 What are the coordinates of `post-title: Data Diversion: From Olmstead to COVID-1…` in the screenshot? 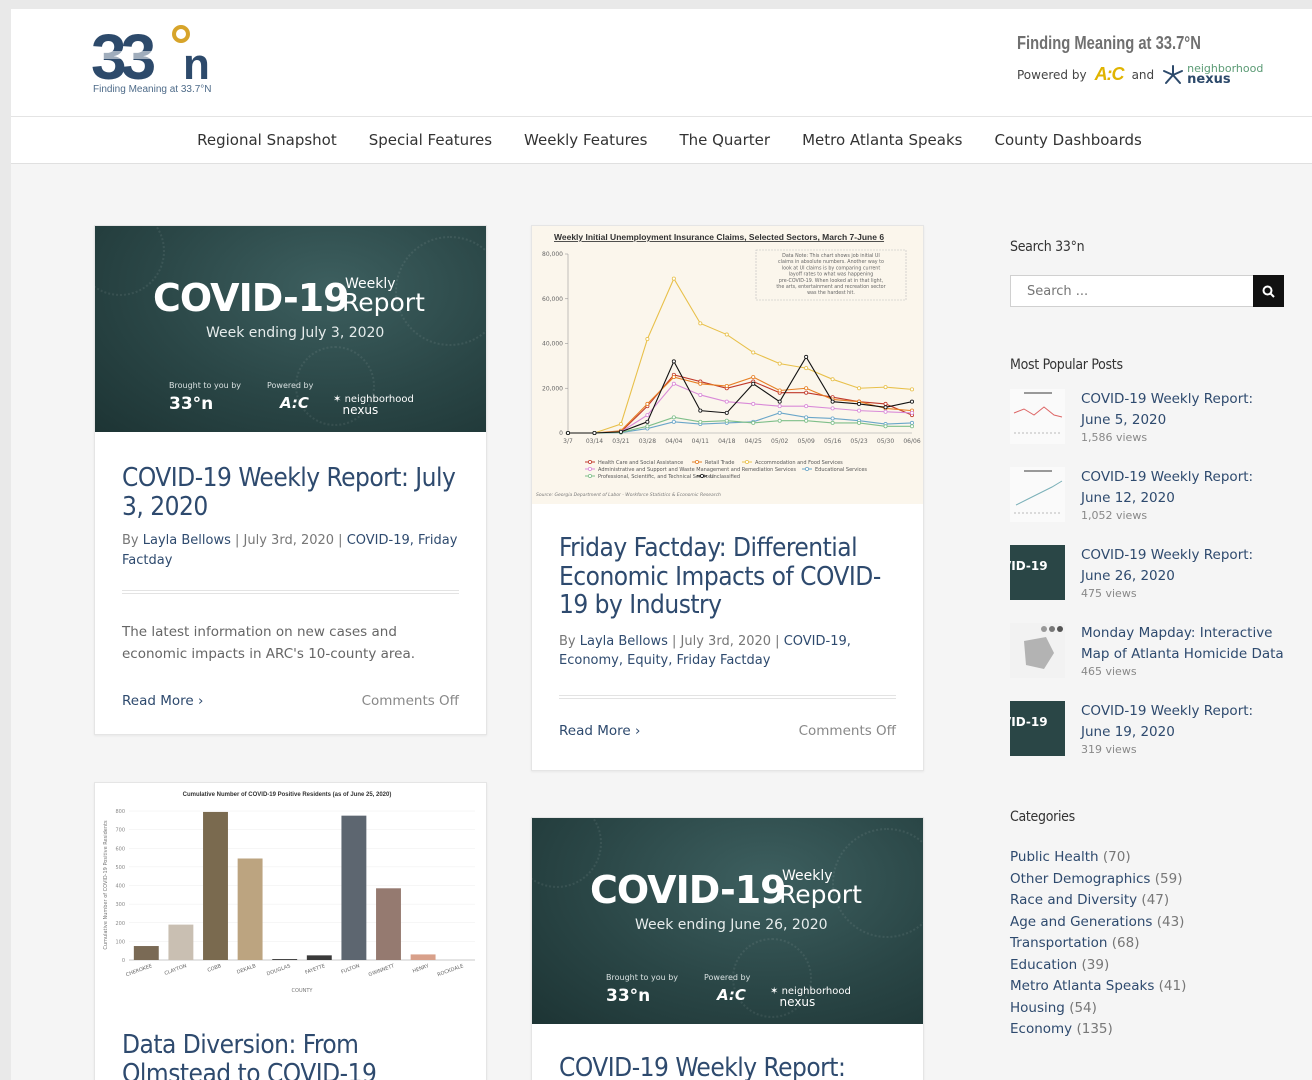 It's located at (290, 1055).